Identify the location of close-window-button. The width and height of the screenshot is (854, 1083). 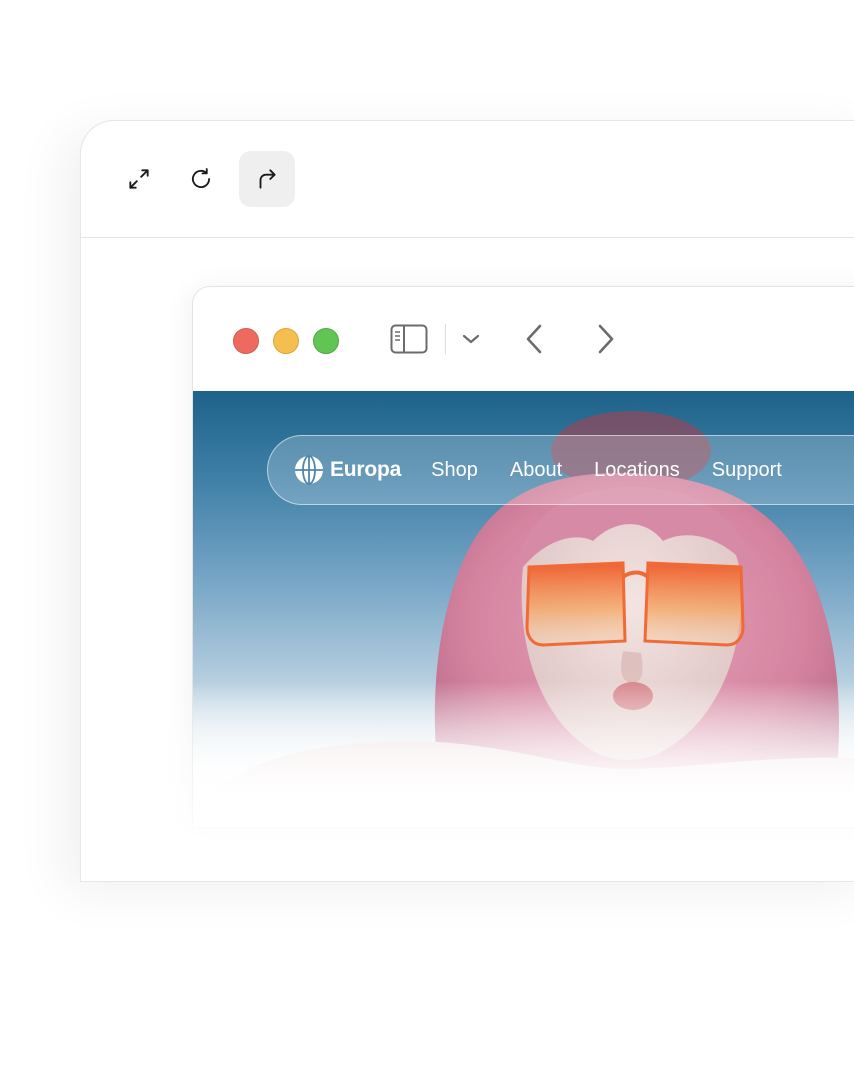
(246, 341).